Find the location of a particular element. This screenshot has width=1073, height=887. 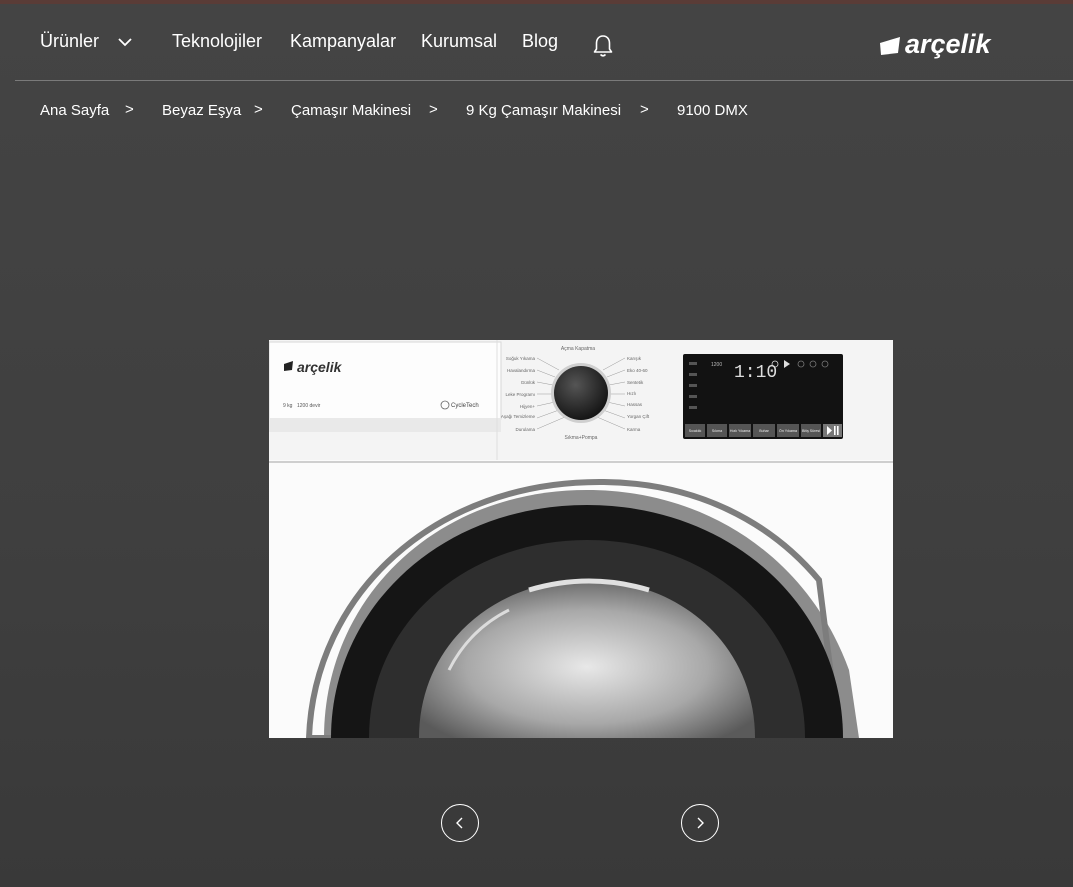

svg-text: Eko 40-60 is located at coordinates (637, 370).